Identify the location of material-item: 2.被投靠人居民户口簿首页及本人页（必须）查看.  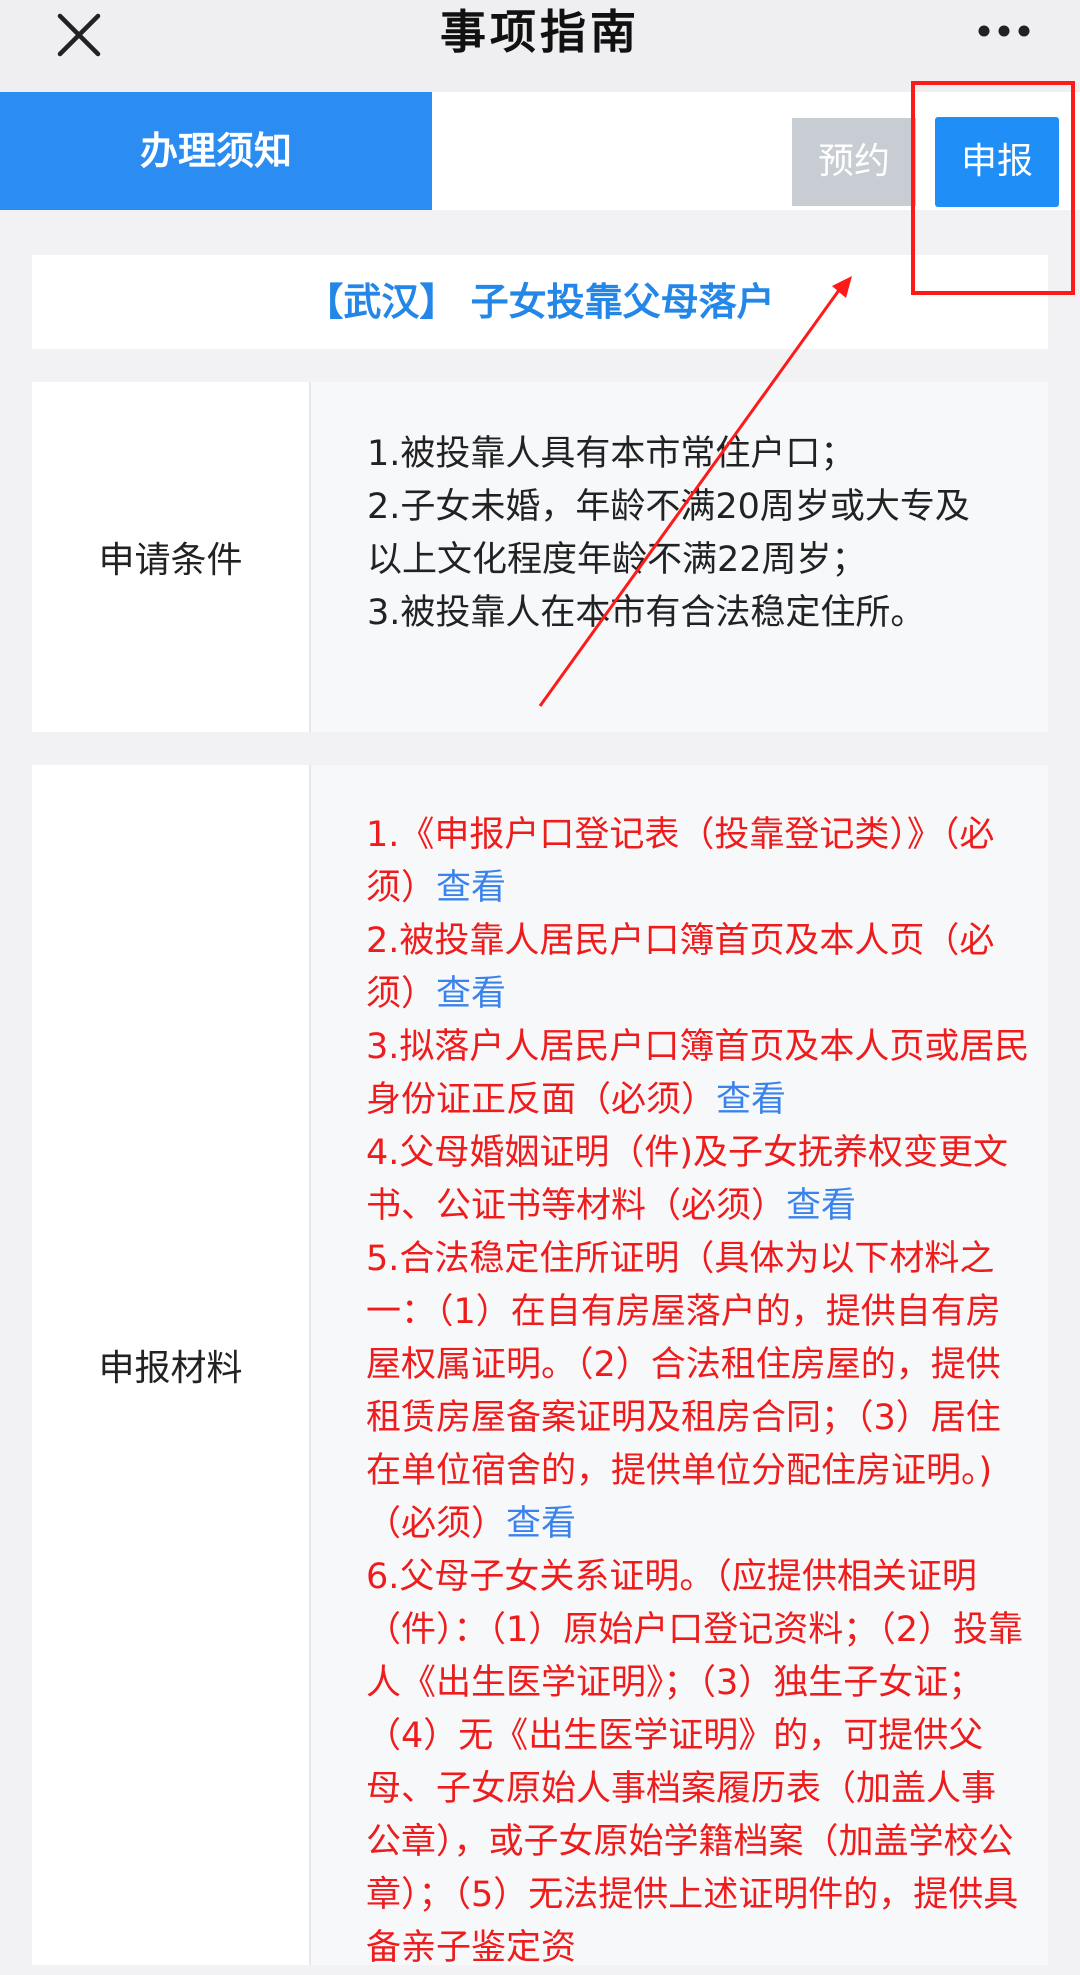
(698, 968).